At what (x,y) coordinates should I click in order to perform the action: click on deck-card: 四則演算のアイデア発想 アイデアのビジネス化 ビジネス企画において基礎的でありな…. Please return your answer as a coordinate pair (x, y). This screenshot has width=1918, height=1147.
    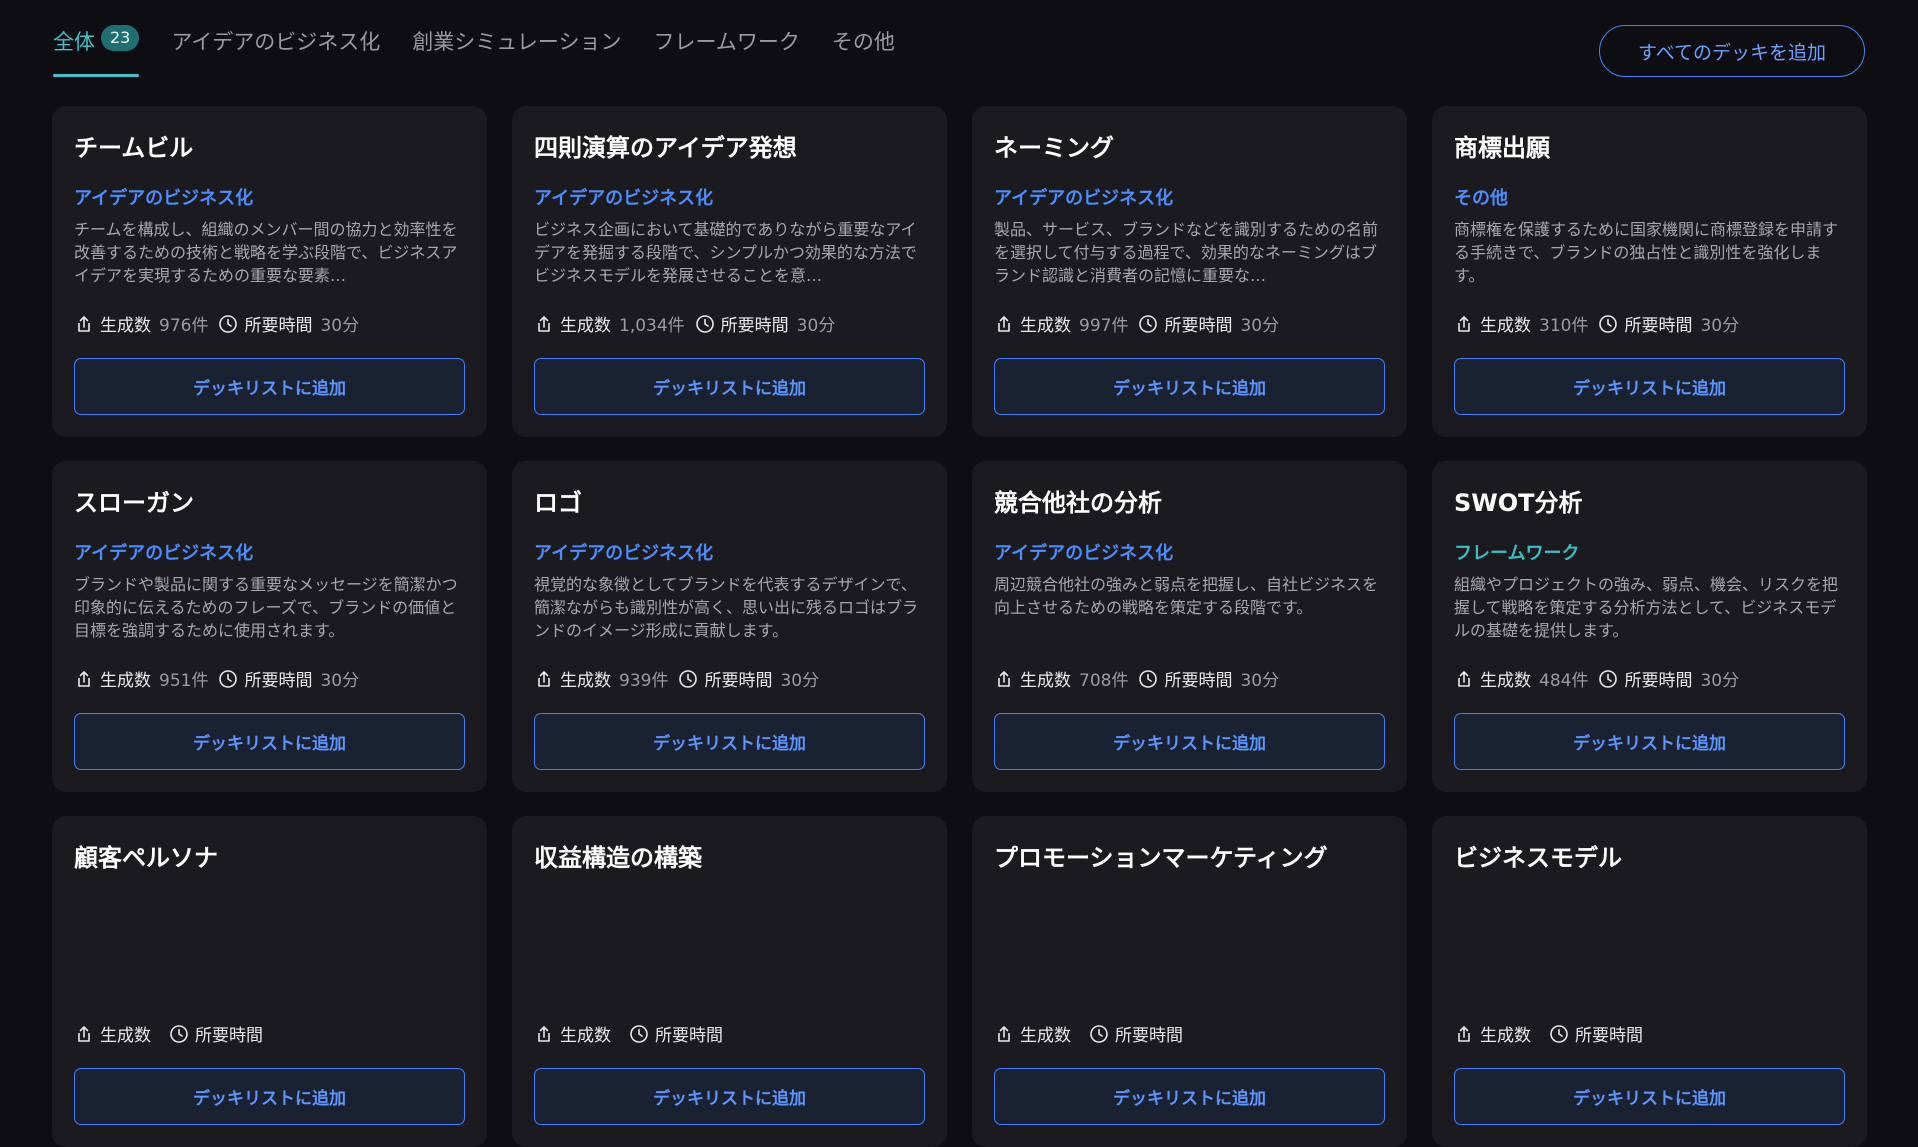
    Looking at the image, I should click on (729, 271).